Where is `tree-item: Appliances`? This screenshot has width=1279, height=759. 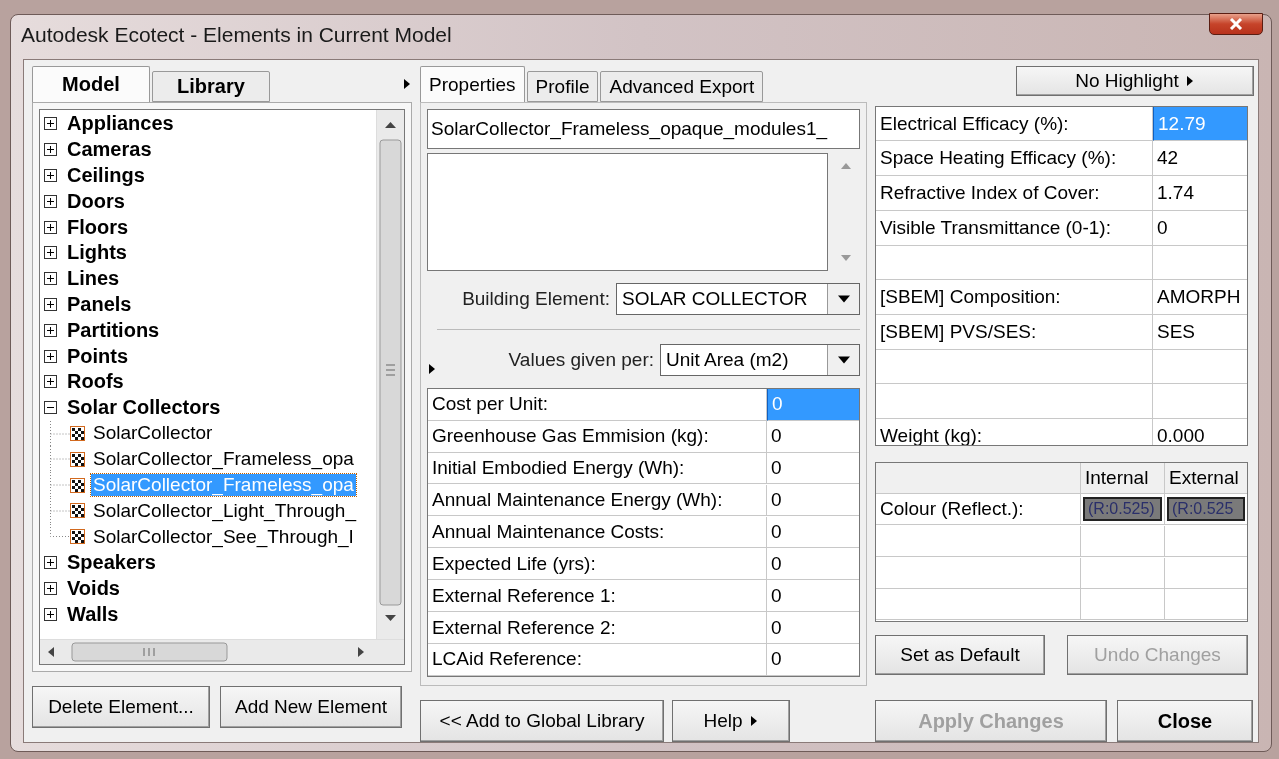 tree-item: Appliances is located at coordinates (120, 124).